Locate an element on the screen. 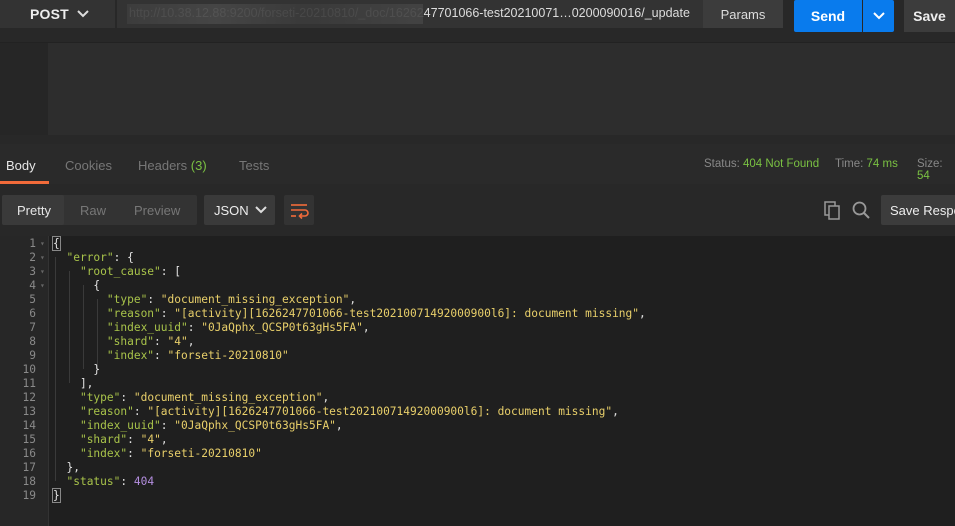  code-text: } is located at coordinates (56, 495).